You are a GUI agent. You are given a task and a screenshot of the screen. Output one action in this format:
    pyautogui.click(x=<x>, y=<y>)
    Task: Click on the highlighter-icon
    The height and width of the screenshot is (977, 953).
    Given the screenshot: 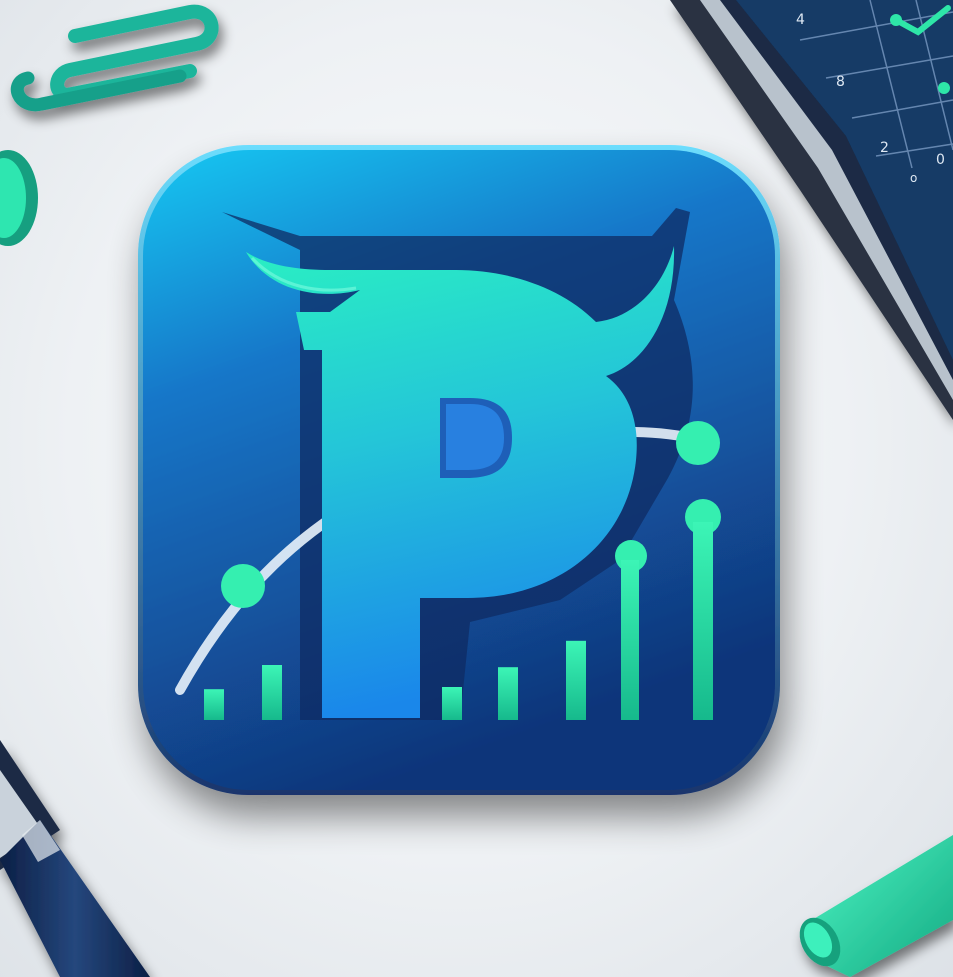 What is the action you would take?
    pyautogui.click(x=876, y=906)
    